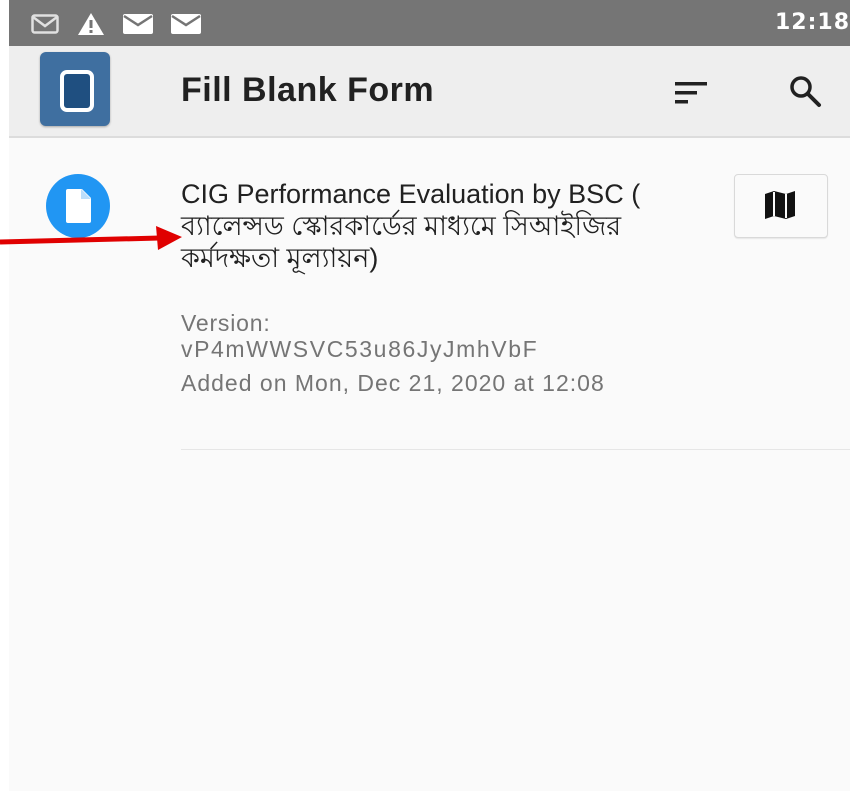  I want to click on search-button, so click(807, 92).